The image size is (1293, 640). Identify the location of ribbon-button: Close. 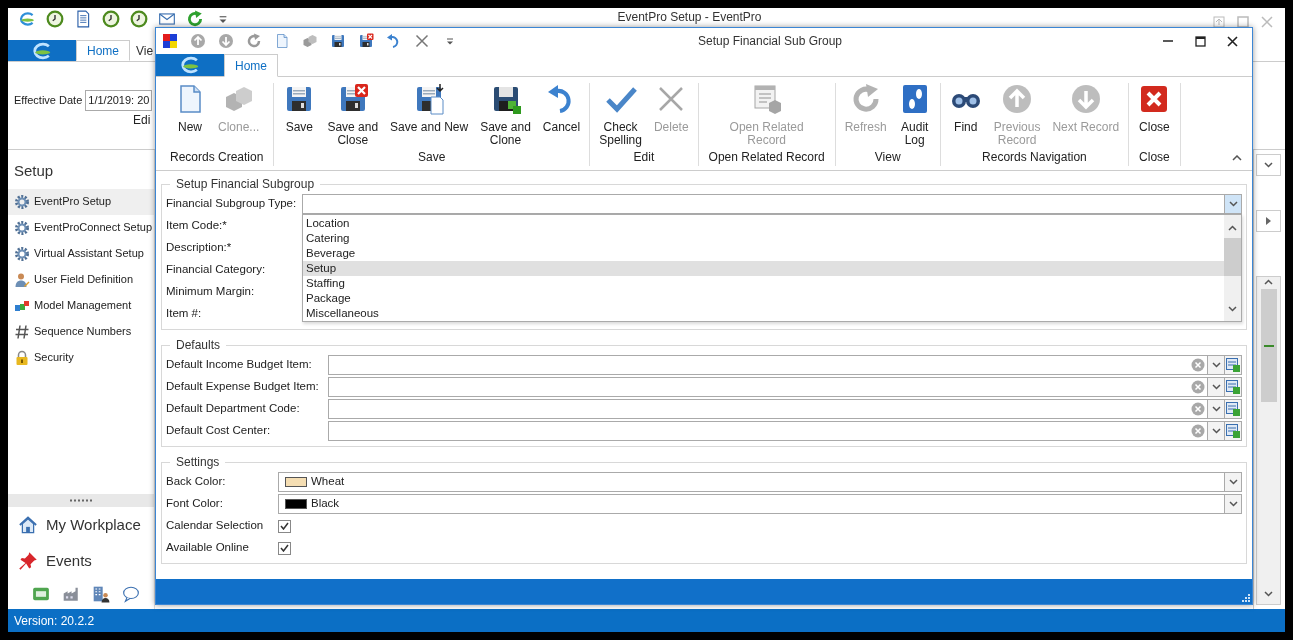
(1154, 108).